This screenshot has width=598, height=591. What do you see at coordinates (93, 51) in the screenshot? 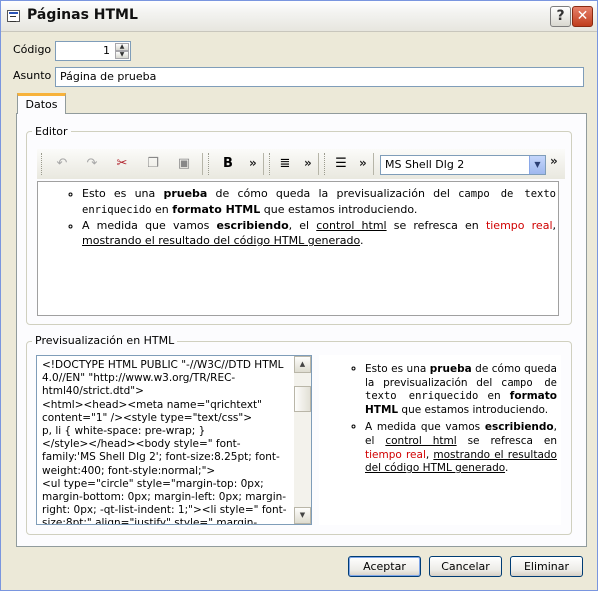
I see `code-spinbox: 1 ▲ ▼` at bounding box center [93, 51].